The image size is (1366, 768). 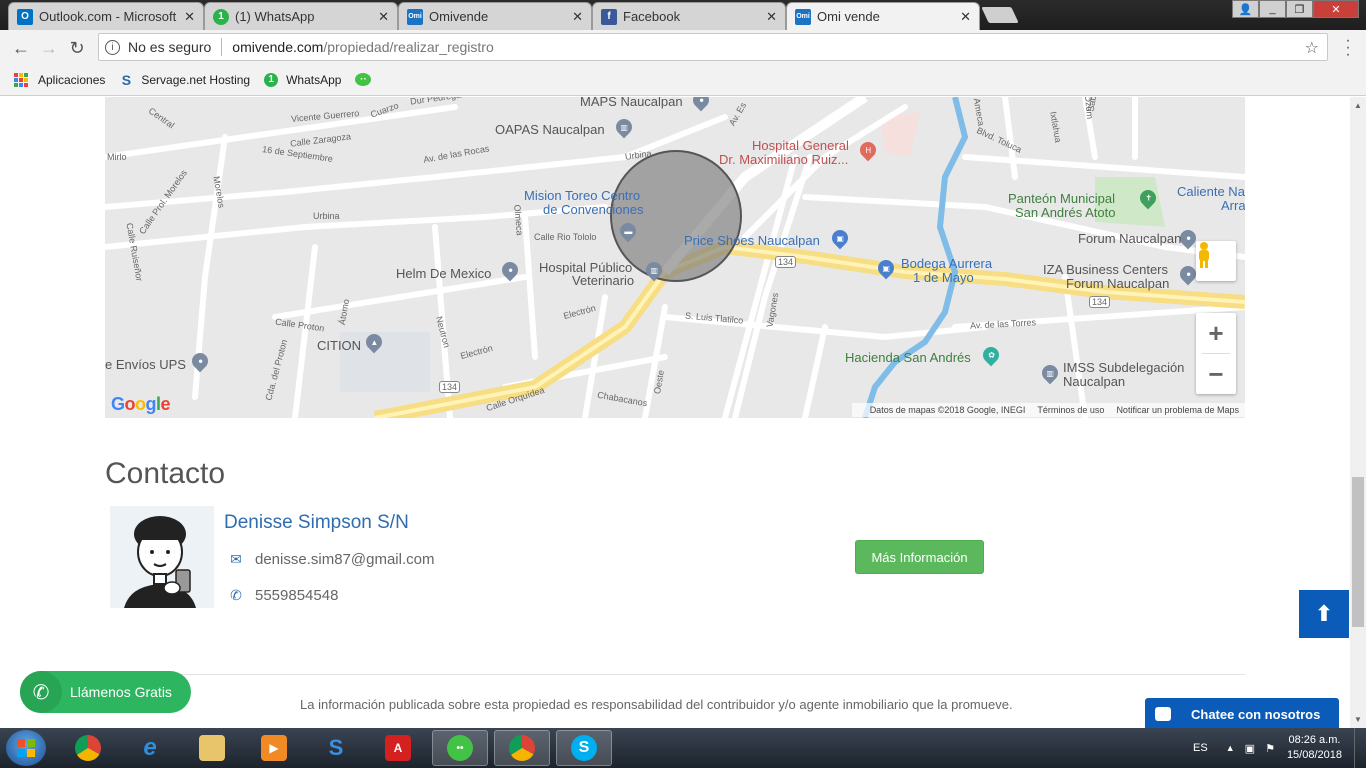 I want to click on taskbar-acrobat: A, so click(x=398, y=748).